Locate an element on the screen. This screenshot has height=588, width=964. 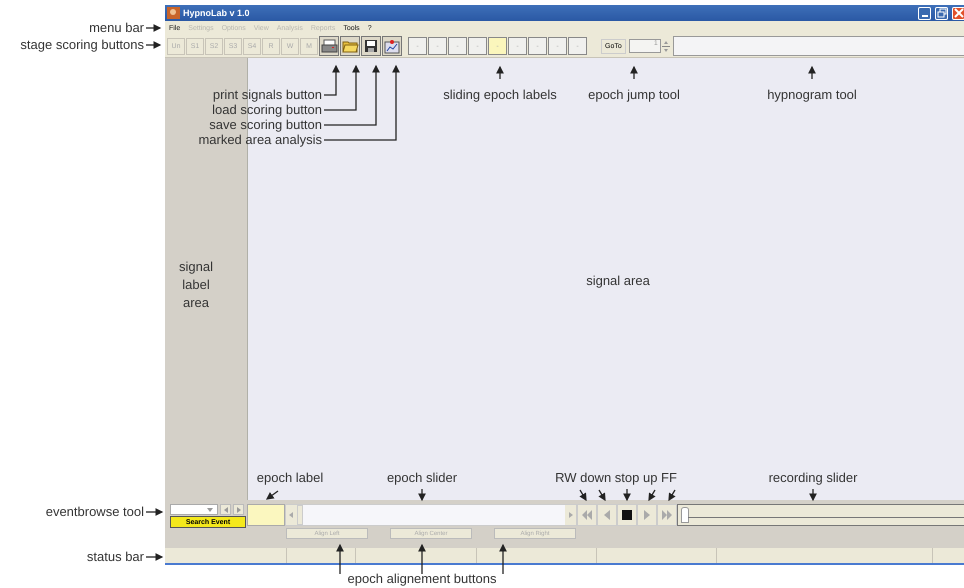
restore-icon is located at coordinates (941, 13).